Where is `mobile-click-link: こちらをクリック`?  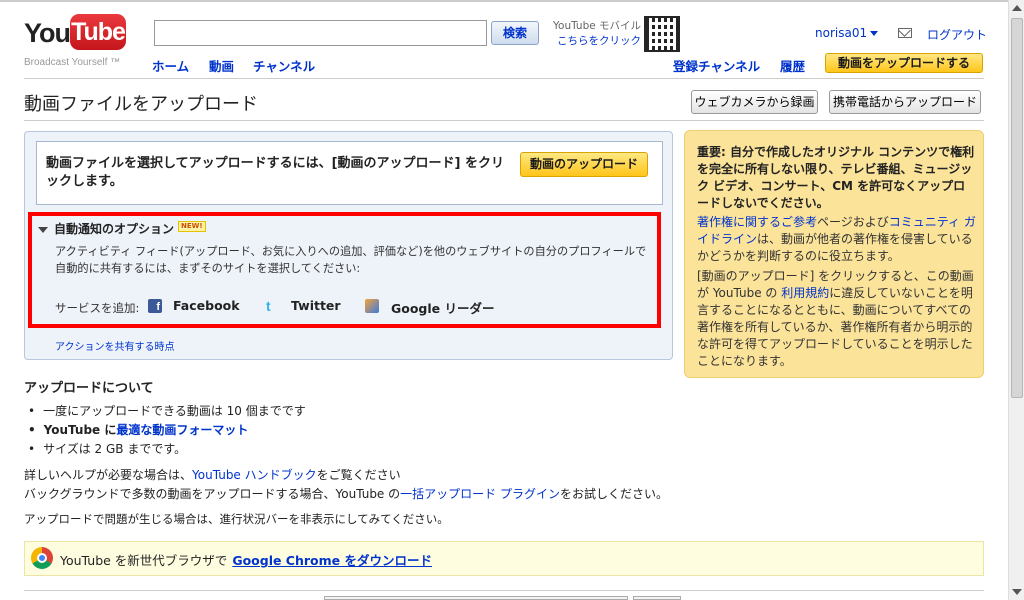
mobile-click-link: こちらをクリック is located at coordinates (597, 41).